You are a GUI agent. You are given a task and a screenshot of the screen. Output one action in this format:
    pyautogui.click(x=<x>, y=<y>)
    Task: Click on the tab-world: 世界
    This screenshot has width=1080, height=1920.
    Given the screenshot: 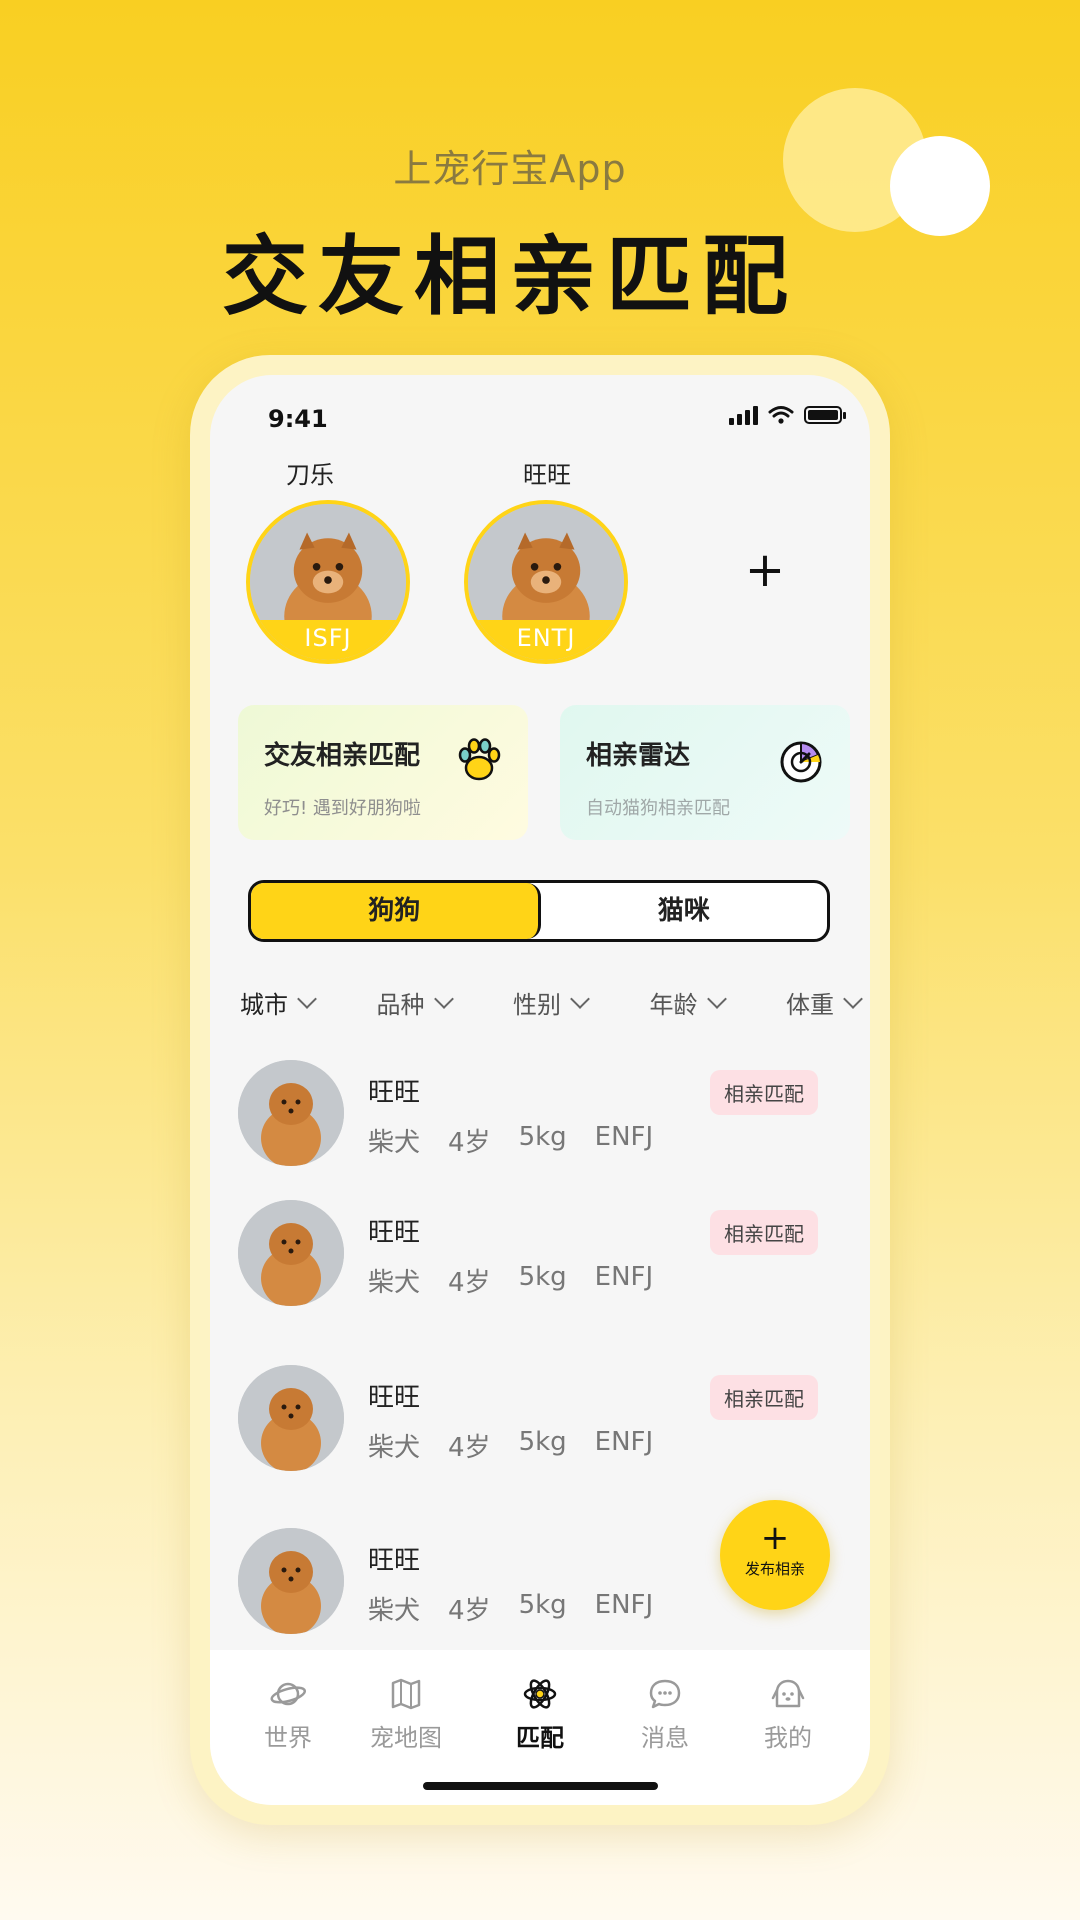 What is the action you would take?
    pyautogui.click(x=288, y=1714)
    